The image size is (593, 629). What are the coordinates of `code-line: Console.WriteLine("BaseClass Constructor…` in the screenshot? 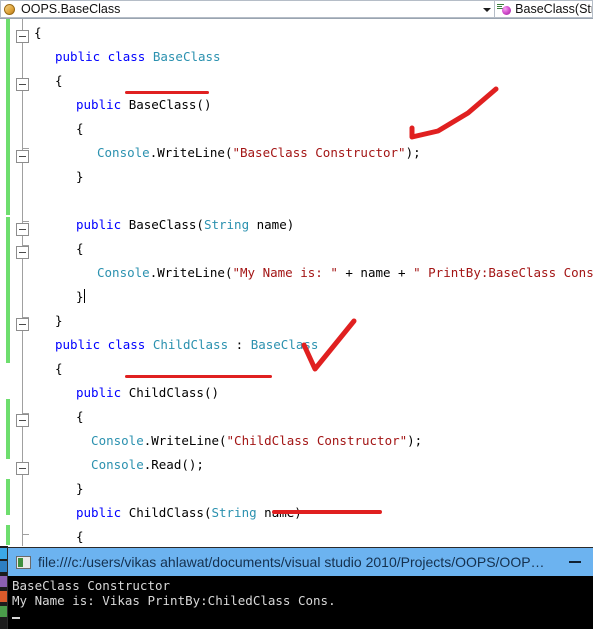 It's located at (227, 153).